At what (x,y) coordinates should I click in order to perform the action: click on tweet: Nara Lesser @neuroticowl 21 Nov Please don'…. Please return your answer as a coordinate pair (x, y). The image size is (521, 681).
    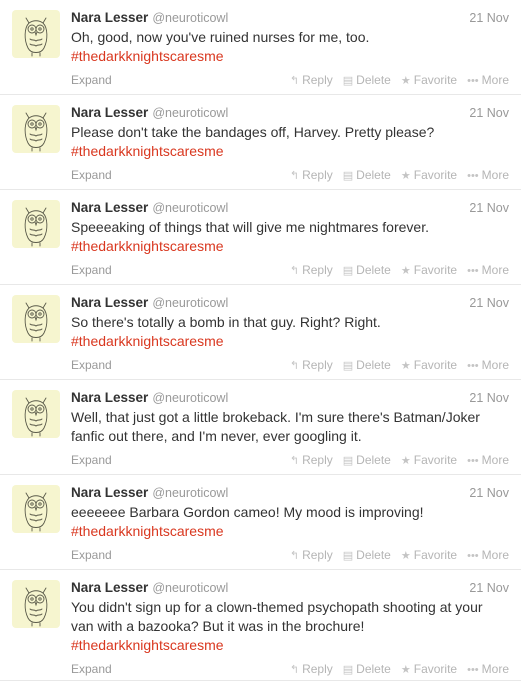
    Looking at the image, I should click on (260, 142).